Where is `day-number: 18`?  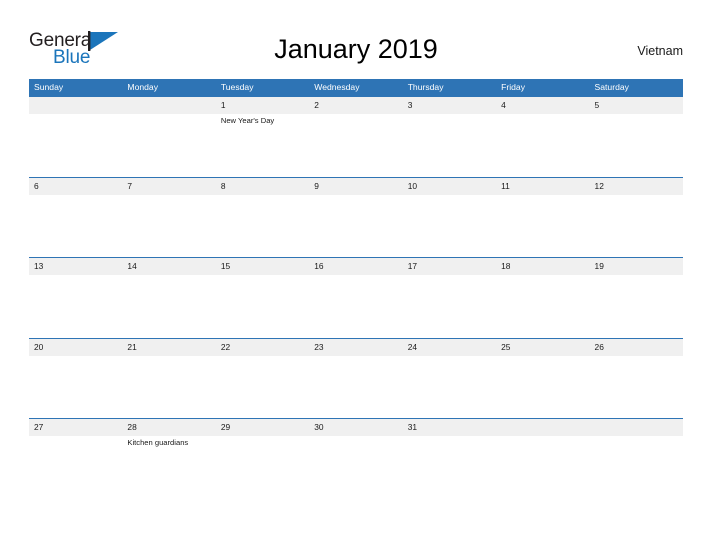 day-number: 18 is located at coordinates (506, 266).